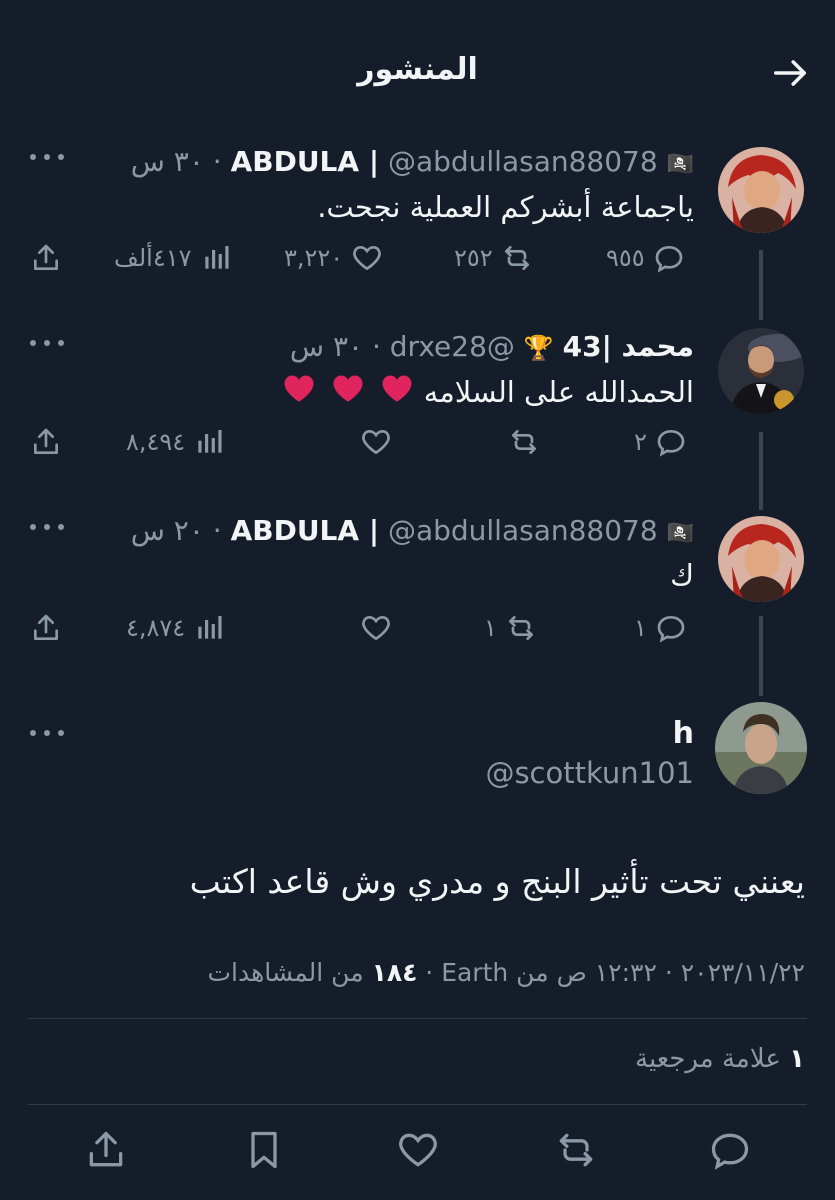  I want to click on top-bar: المنشور, so click(417, 60).